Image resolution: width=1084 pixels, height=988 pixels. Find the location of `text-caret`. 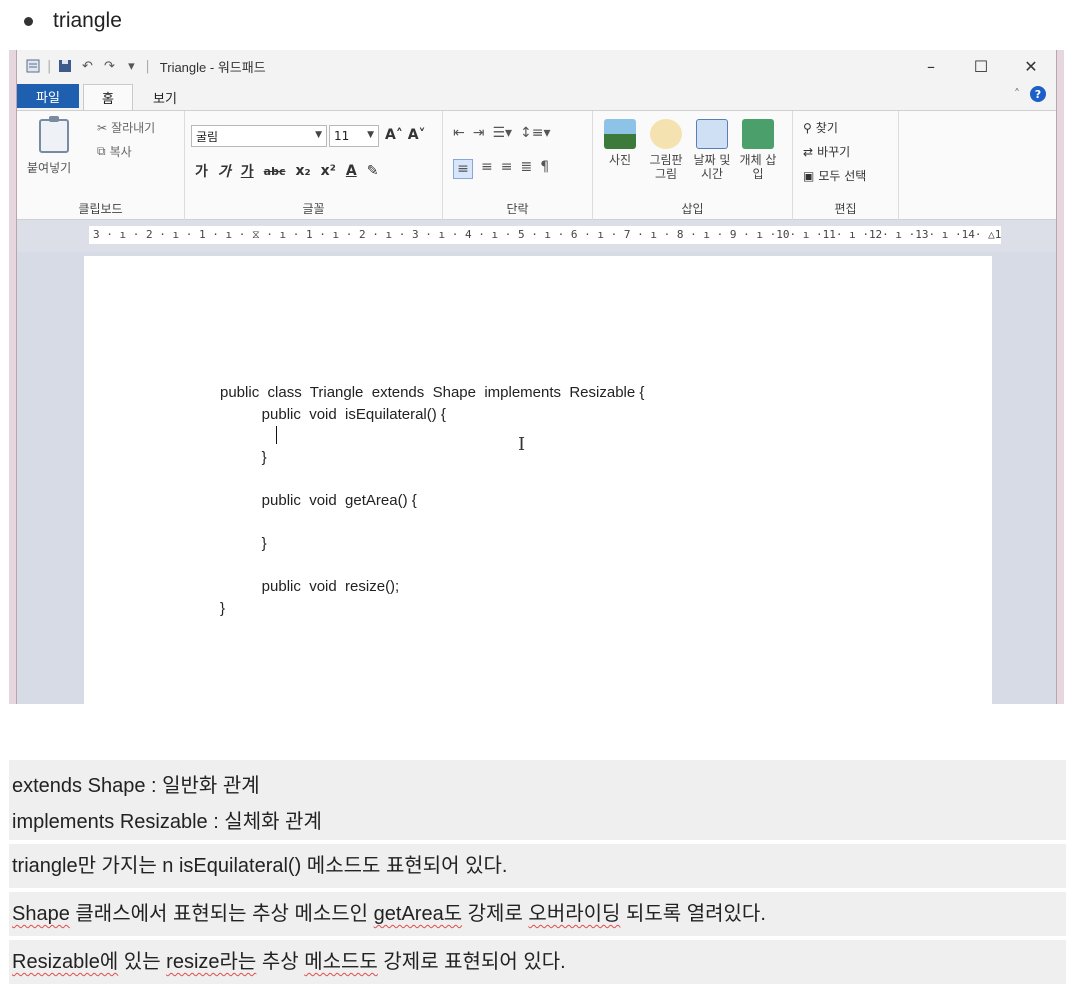

text-caret is located at coordinates (276, 435).